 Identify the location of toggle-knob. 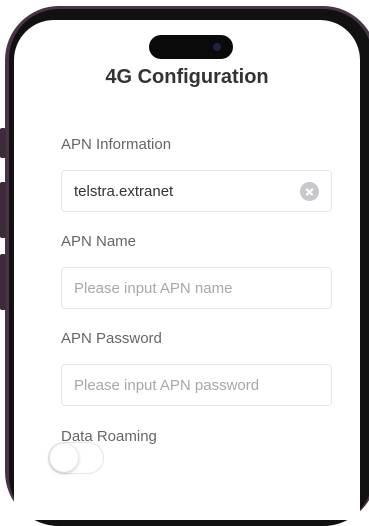
(64, 458).